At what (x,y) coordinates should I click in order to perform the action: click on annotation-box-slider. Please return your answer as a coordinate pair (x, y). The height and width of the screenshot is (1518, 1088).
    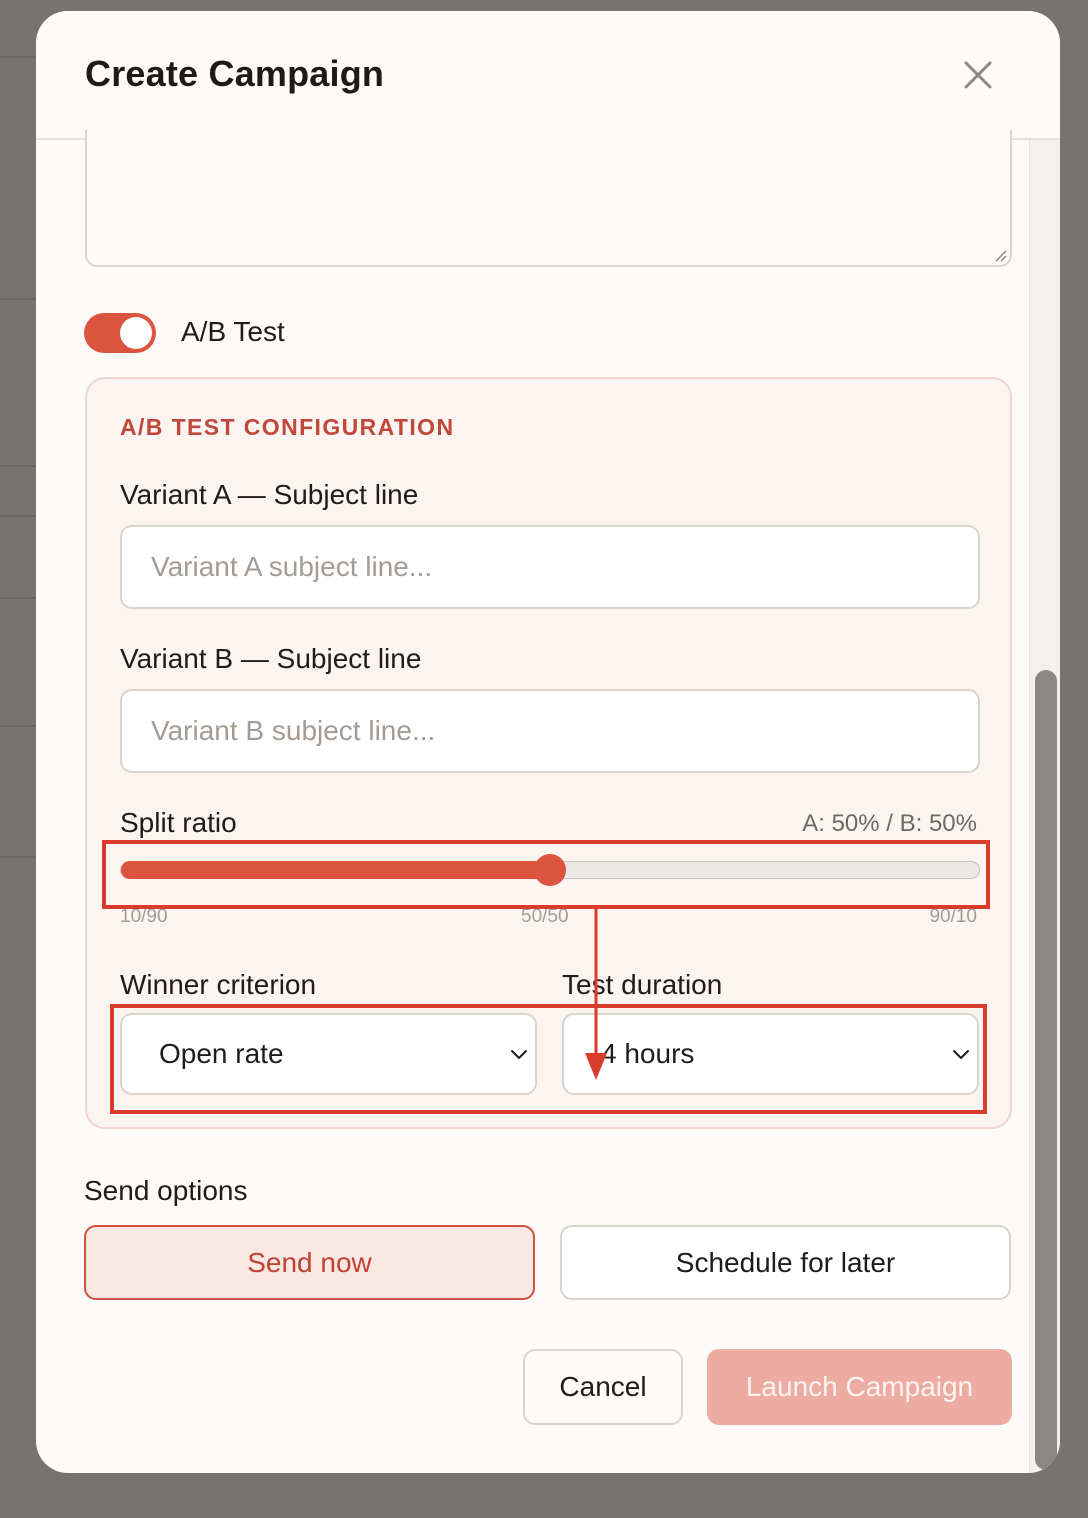
    Looking at the image, I should click on (546, 874).